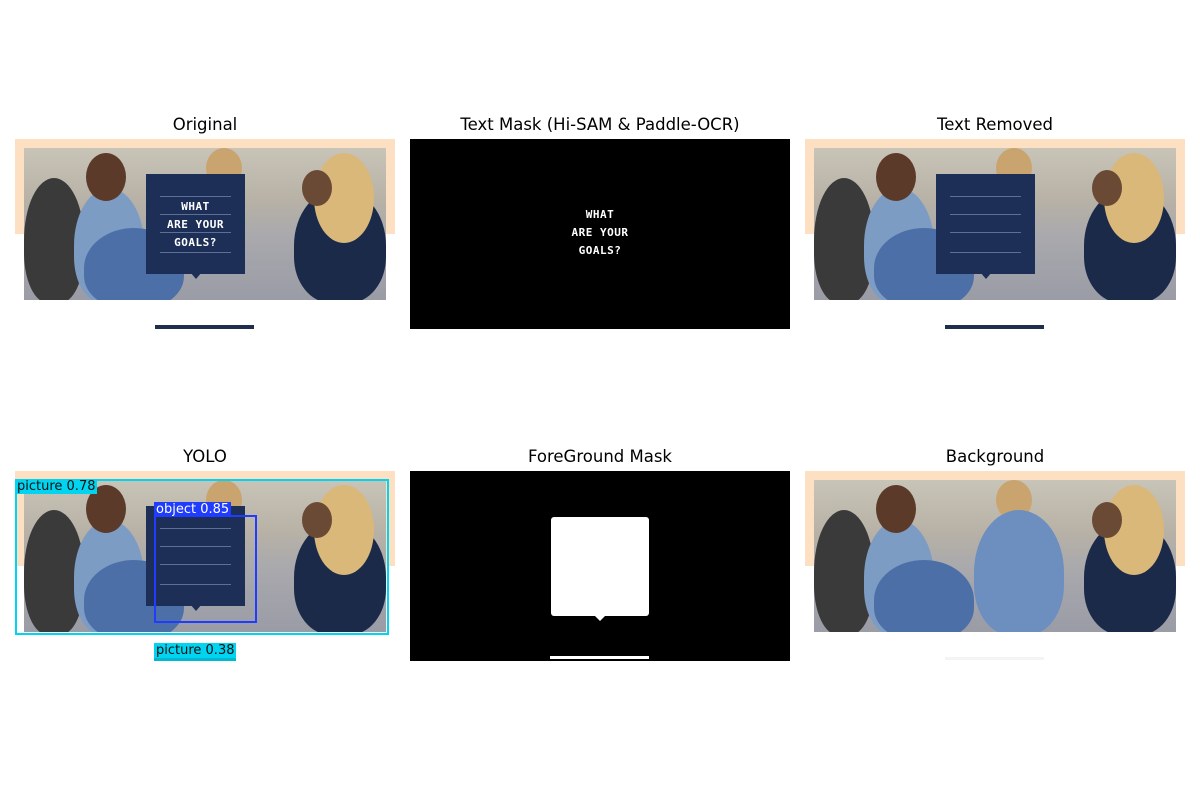  I want to click on goals-card: WHAT ARE YOUR GOALS?, so click(195, 226).